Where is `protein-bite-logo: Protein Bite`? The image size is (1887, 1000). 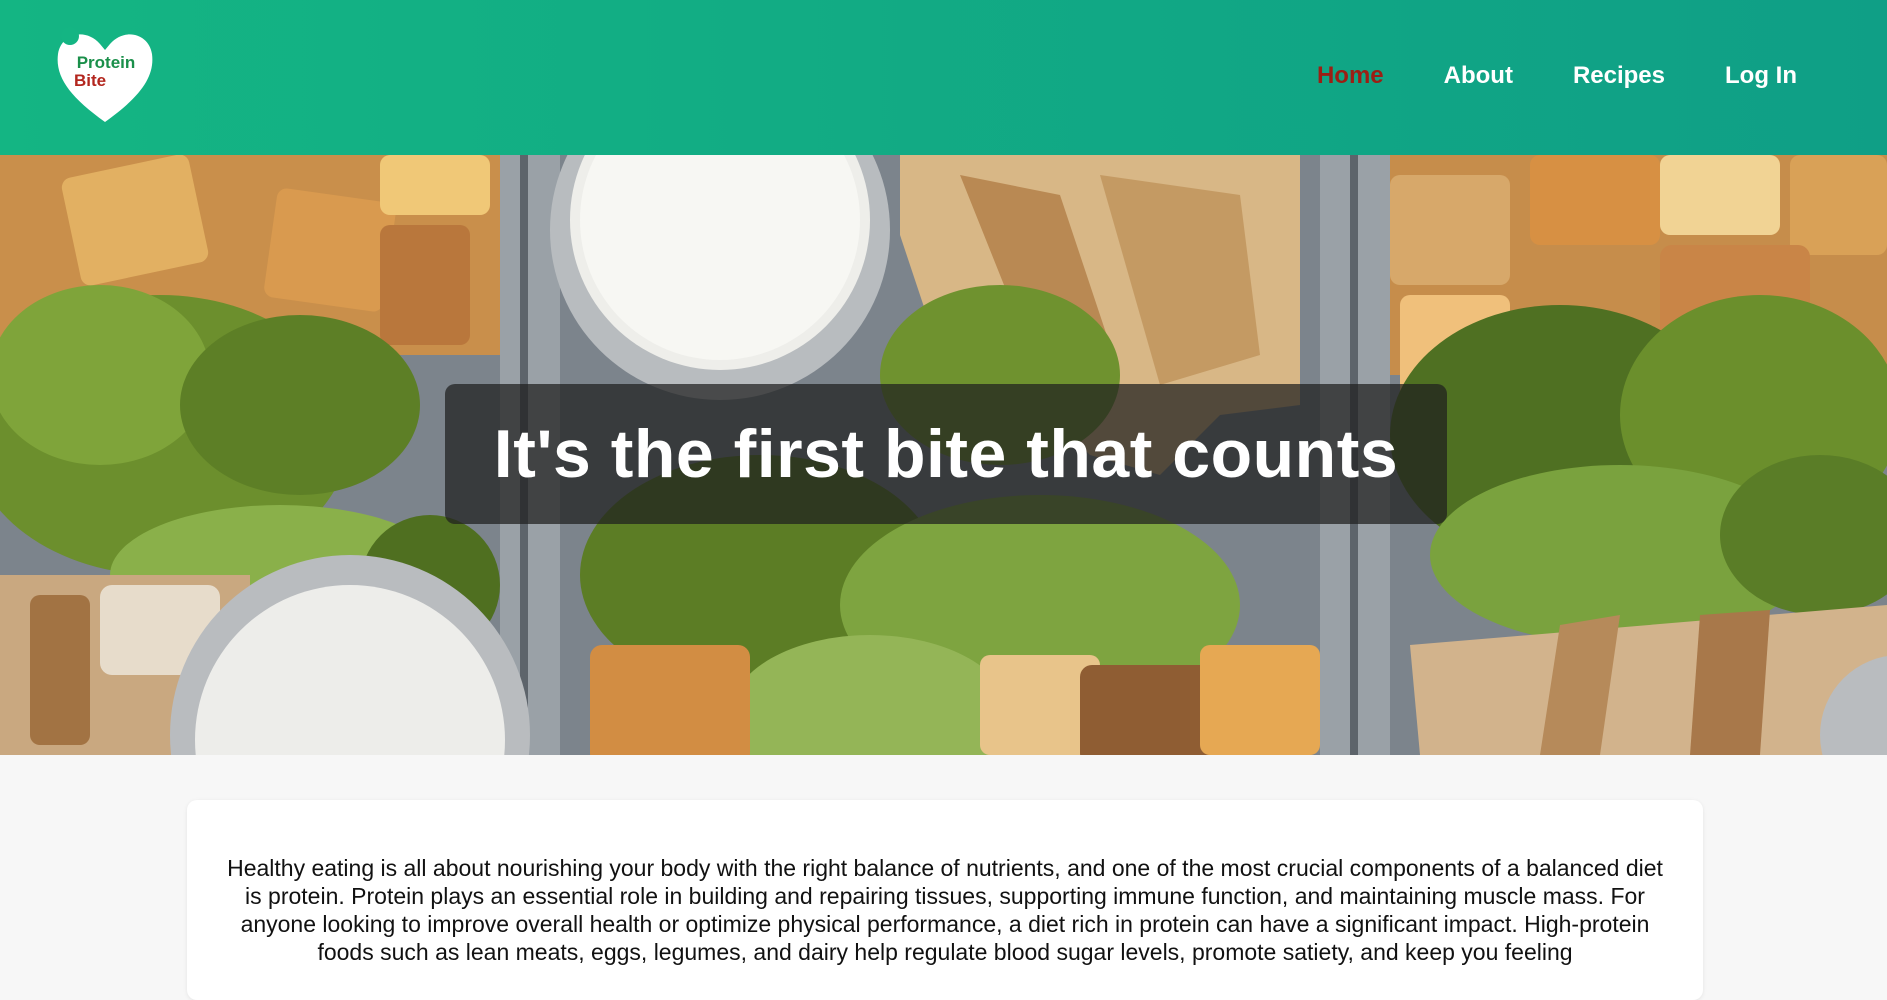 protein-bite-logo: Protein Bite is located at coordinates (105, 77).